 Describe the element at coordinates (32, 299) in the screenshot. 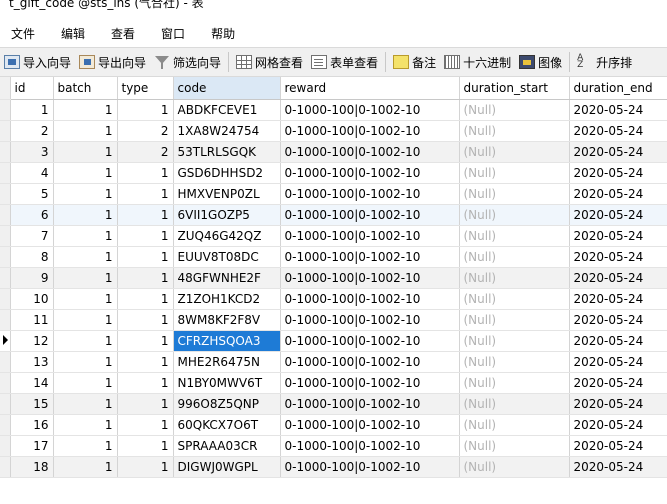

I see `cell-id: 10` at that location.